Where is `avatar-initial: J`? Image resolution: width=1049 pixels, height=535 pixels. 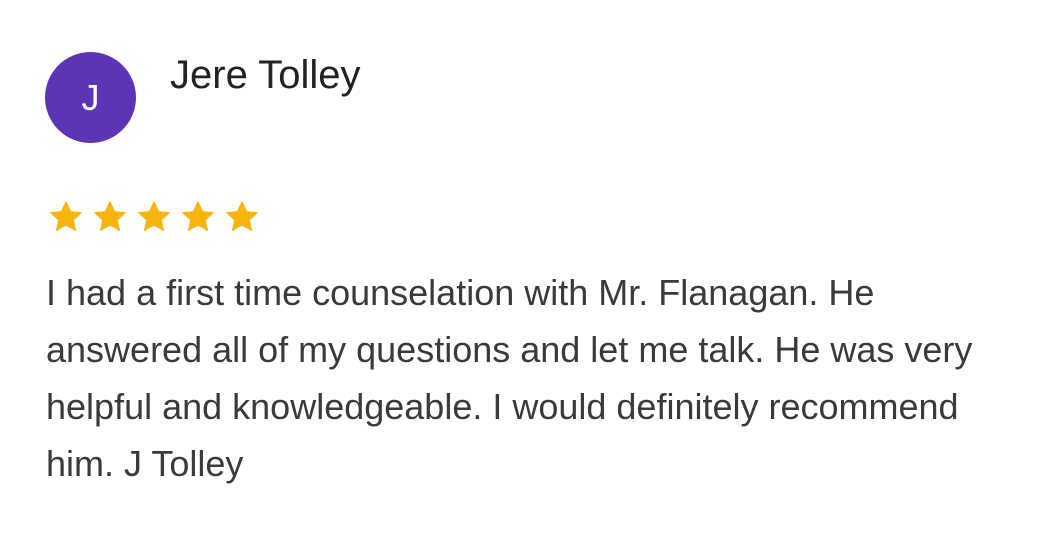 avatar-initial: J is located at coordinates (90, 97).